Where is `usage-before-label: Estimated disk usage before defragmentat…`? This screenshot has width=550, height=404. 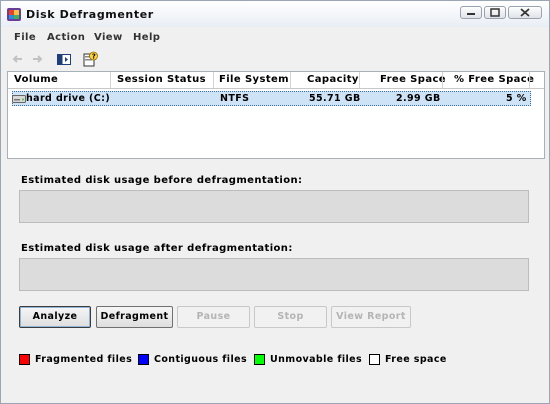
usage-before-label: Estimated disk usage before defragmentat… is located at coordinates (162, 180).